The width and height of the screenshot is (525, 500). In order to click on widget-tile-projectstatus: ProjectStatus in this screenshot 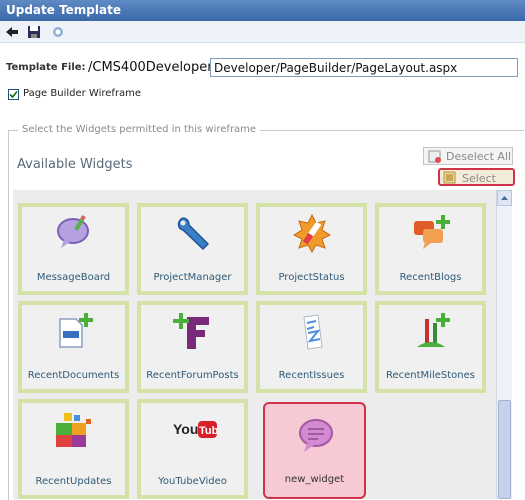, I will do `click(311, 249)`.